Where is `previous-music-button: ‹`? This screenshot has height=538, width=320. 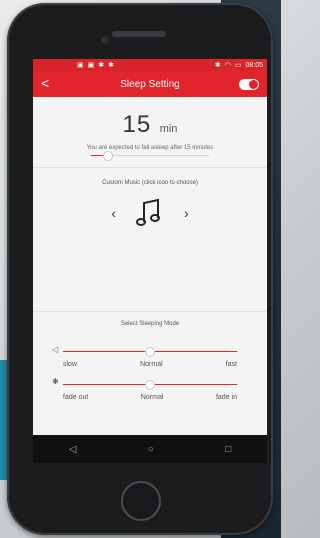 previous-music-button: ‹ is located at coordinates (113, 213).